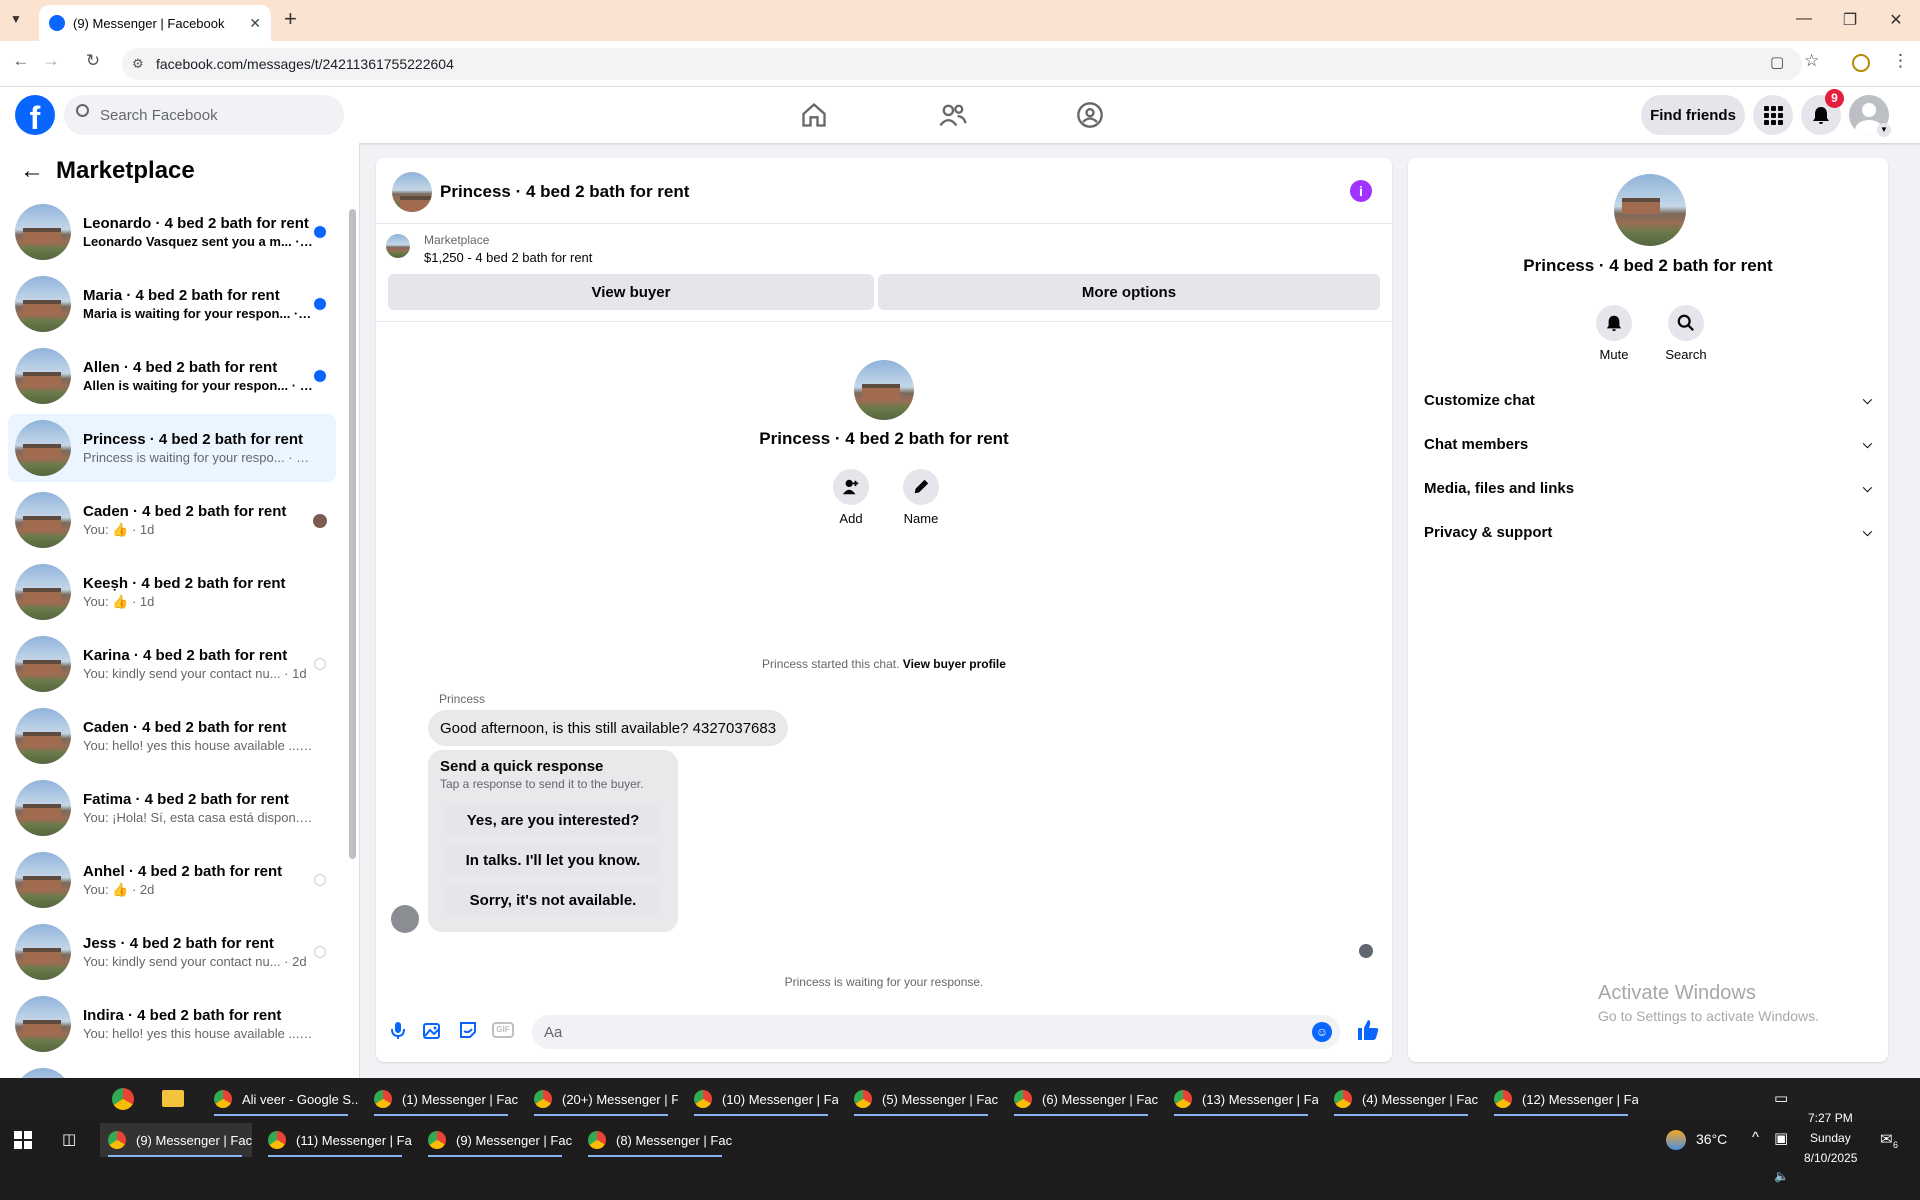  I want to click on bookmark-star-icon: ☆, so click(1811, 61).